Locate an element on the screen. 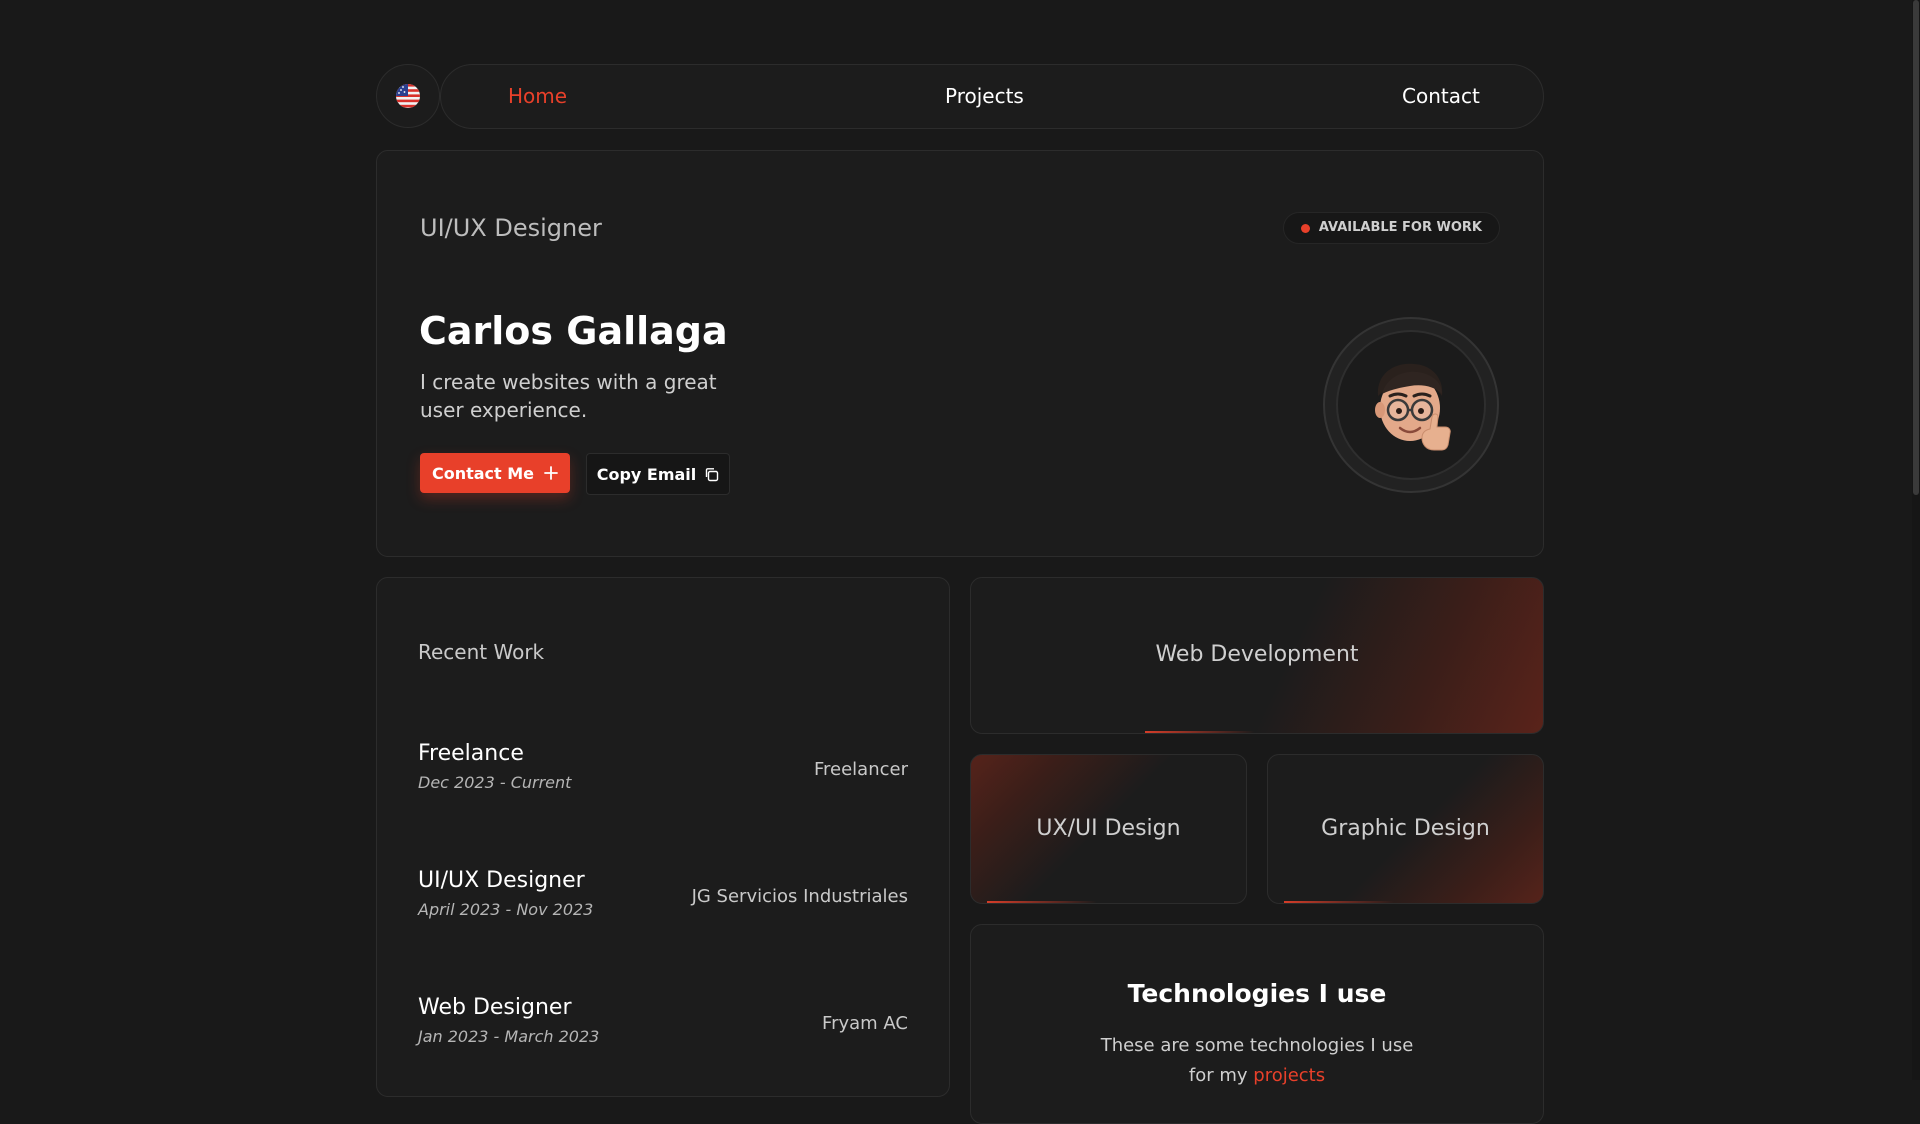 This screenshot has height=1124, width=1920. avatar-frame is located at coordinates (1411, 405).